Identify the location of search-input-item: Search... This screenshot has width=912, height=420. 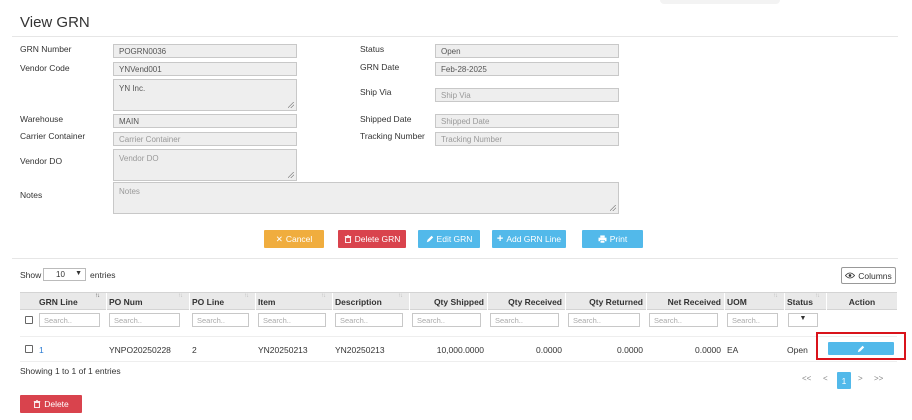
(292, 320).